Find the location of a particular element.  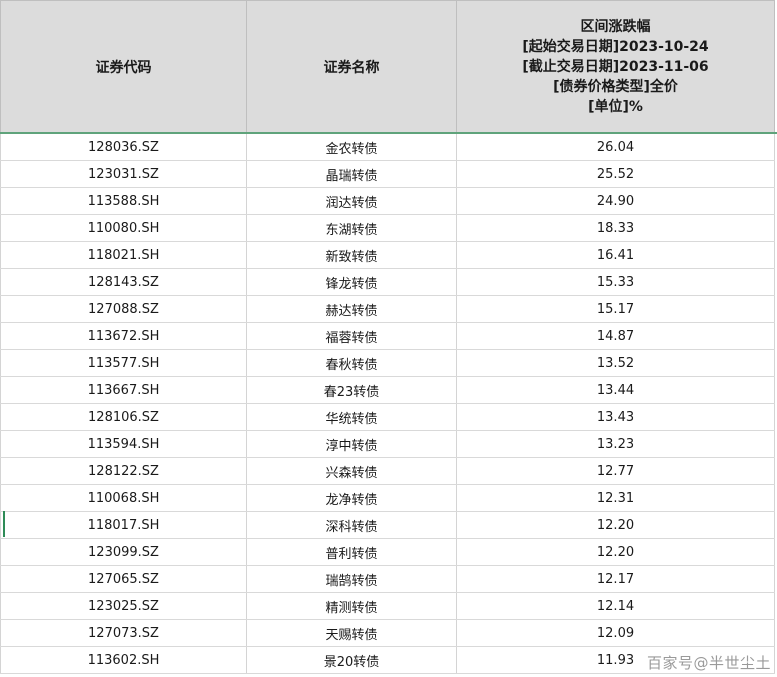

cell-security-name: 润达转债 is located at coordinates (351, 201).